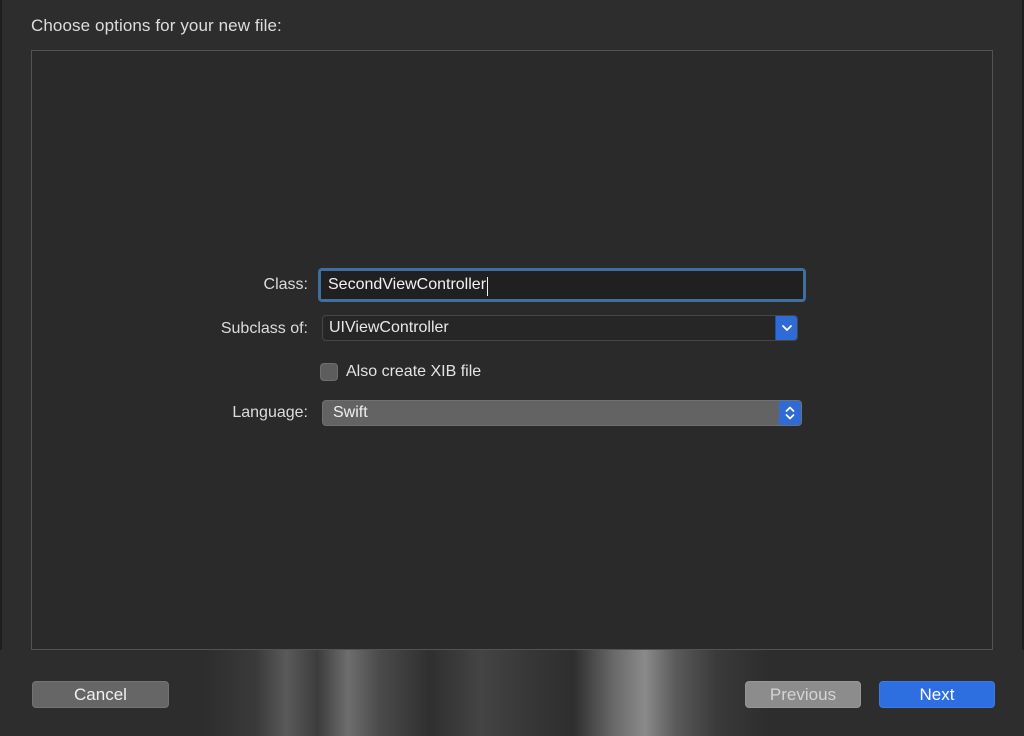 Image resolution: width=1024 pixels, height=736 pixels. What do you see at coordinates (389, 328) in the screenshot?
I see `subclass-value: UIViewController` at bounding box center [389, 328].